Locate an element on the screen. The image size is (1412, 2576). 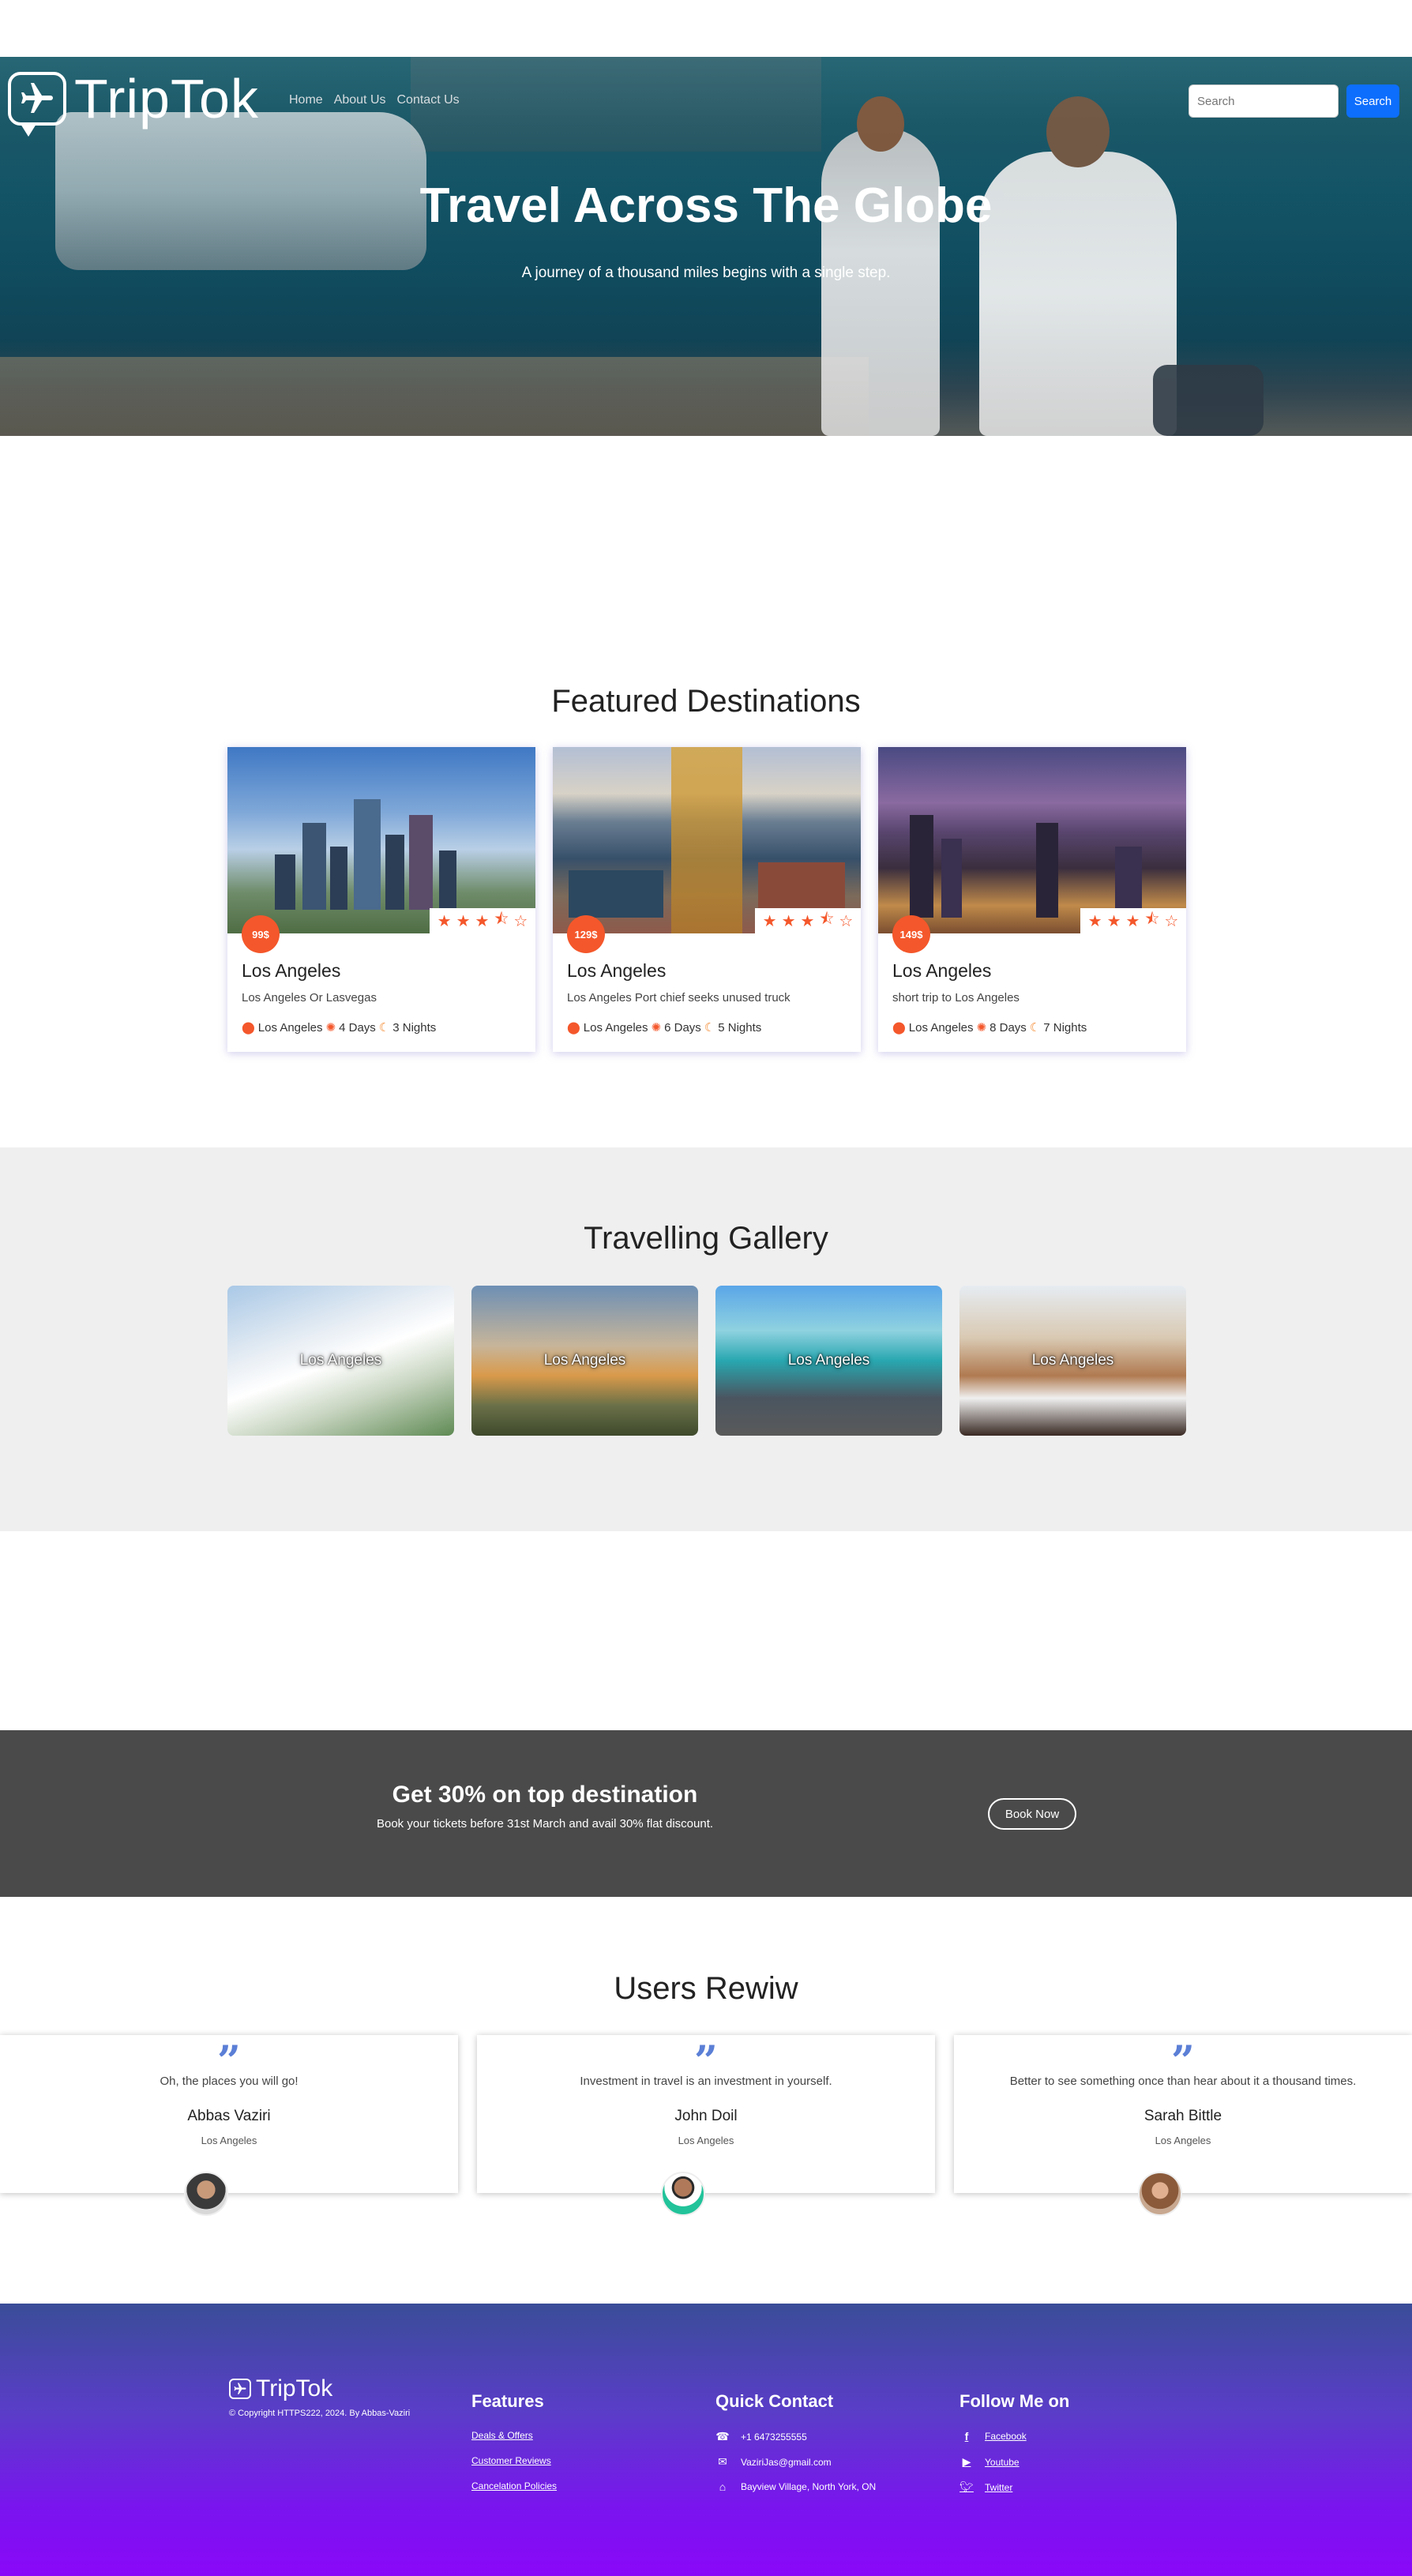
hero-background-luggage is located at coordinates (1208, 400).